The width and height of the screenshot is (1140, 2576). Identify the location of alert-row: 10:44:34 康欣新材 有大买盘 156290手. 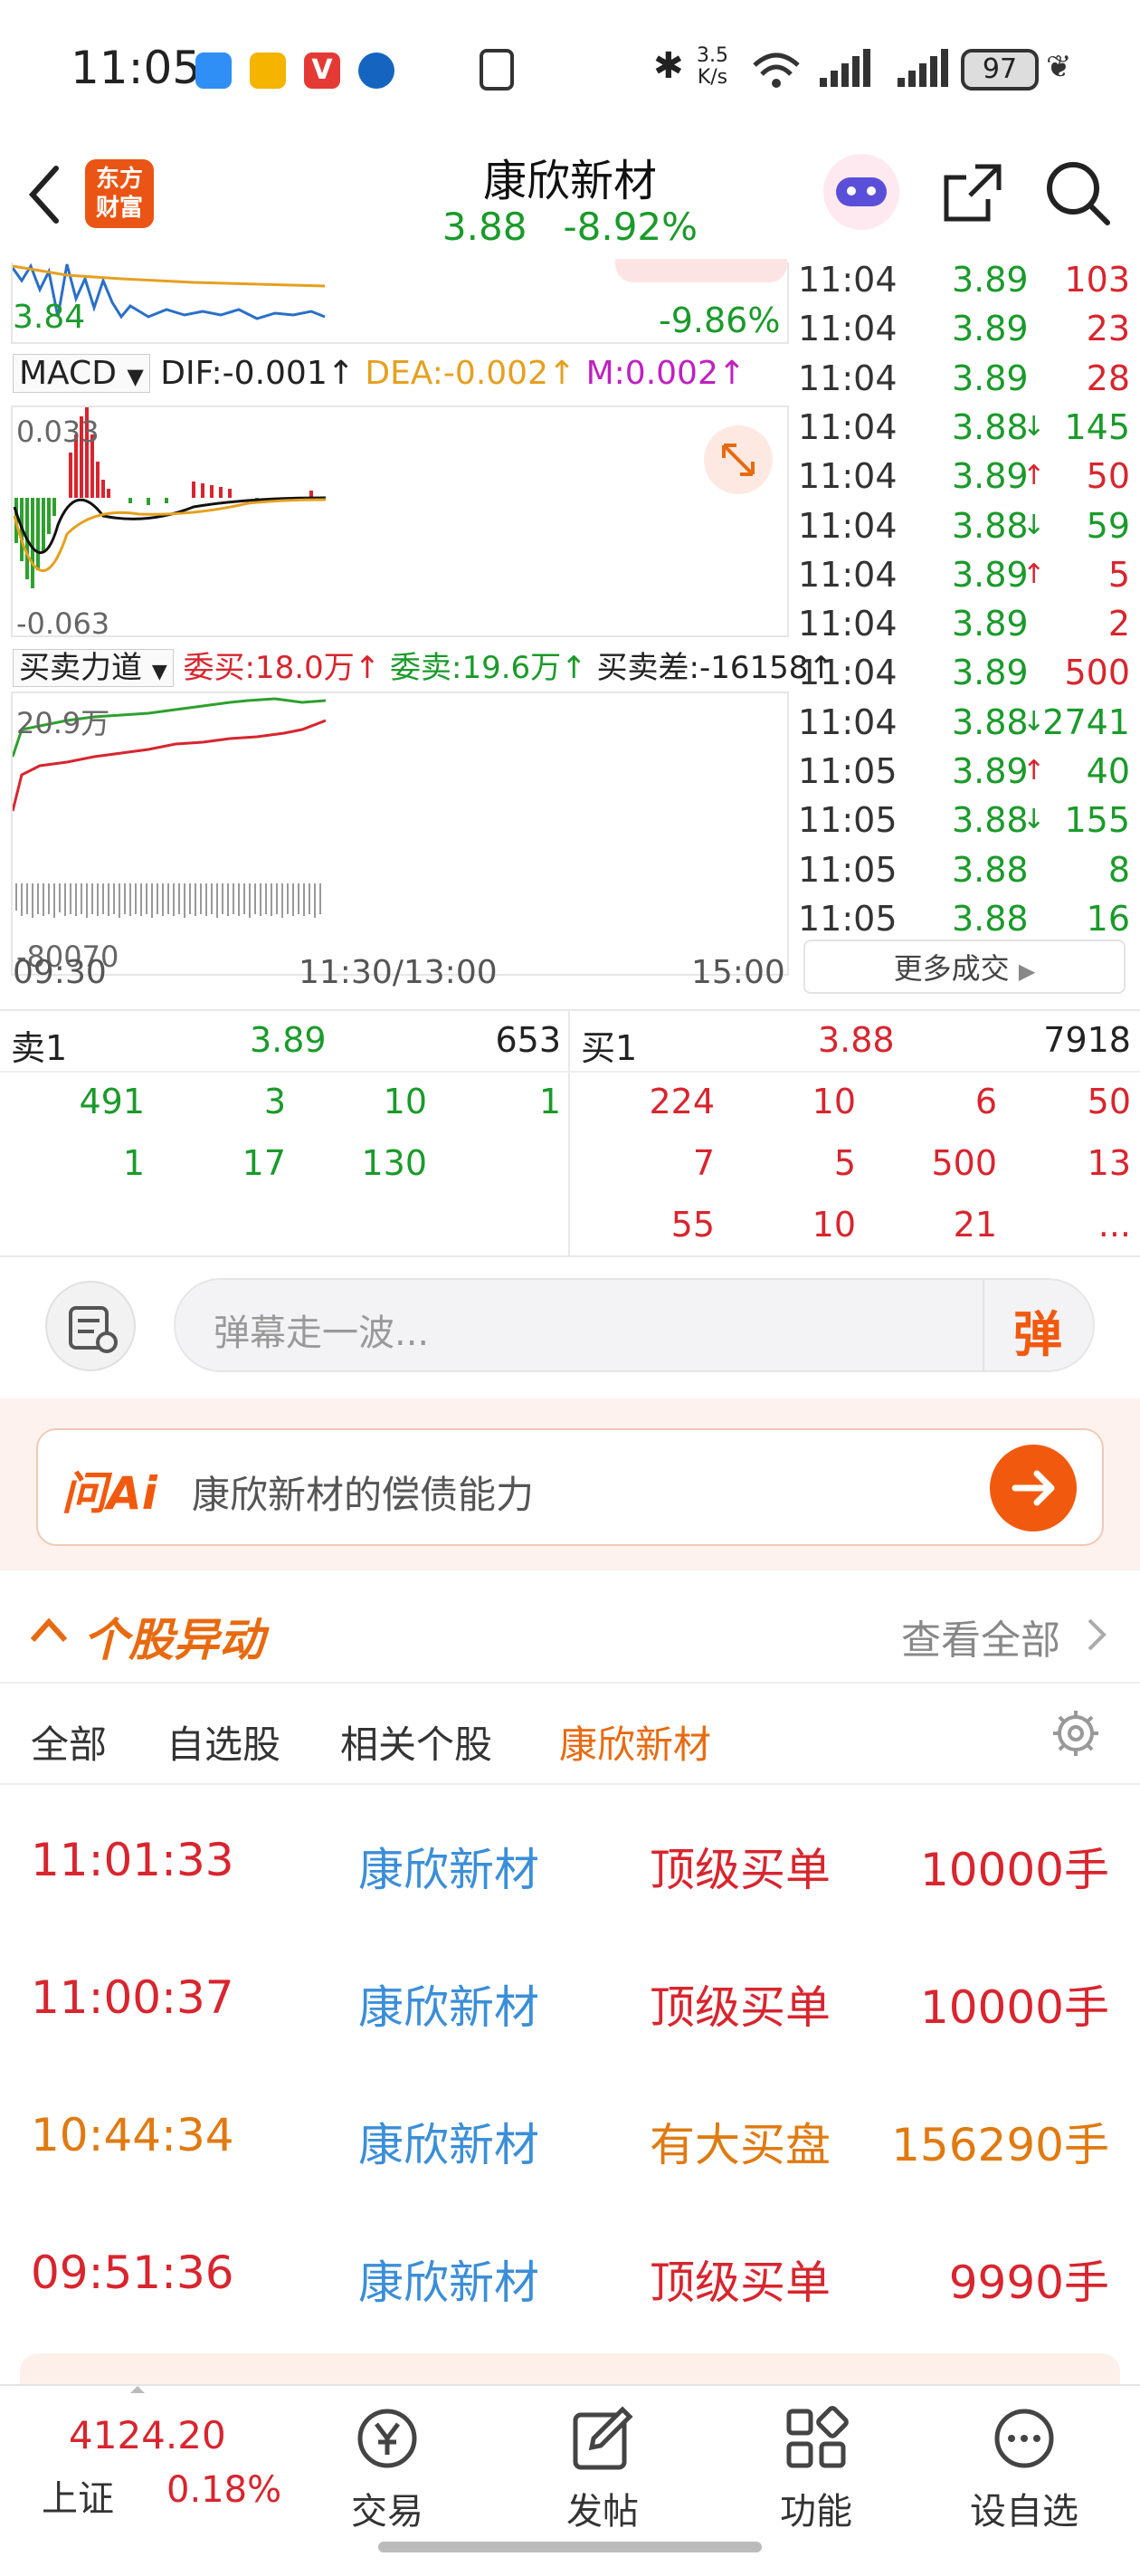
(570, 2133).